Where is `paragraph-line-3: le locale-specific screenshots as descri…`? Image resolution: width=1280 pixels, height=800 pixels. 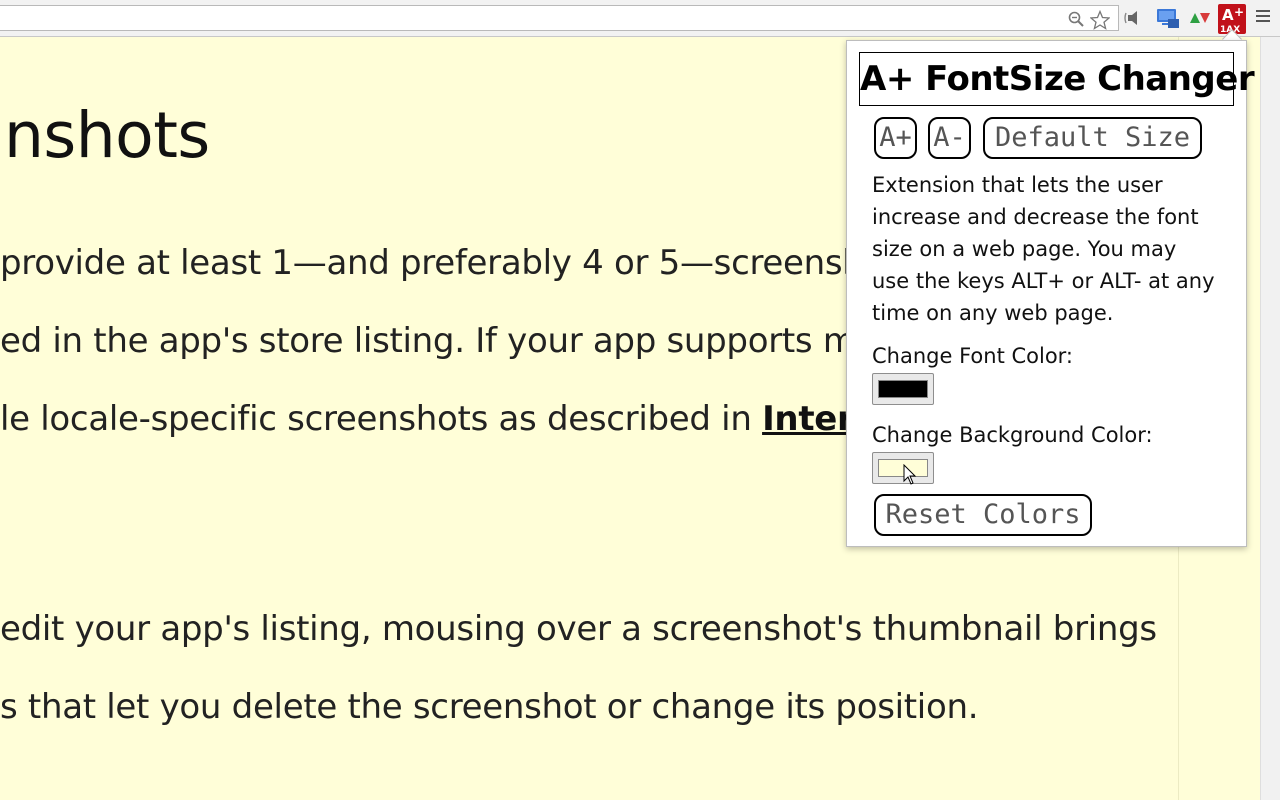 paragraph-line-3: le locale-specific screenshots as descri… is located at coordinates (439, 419).